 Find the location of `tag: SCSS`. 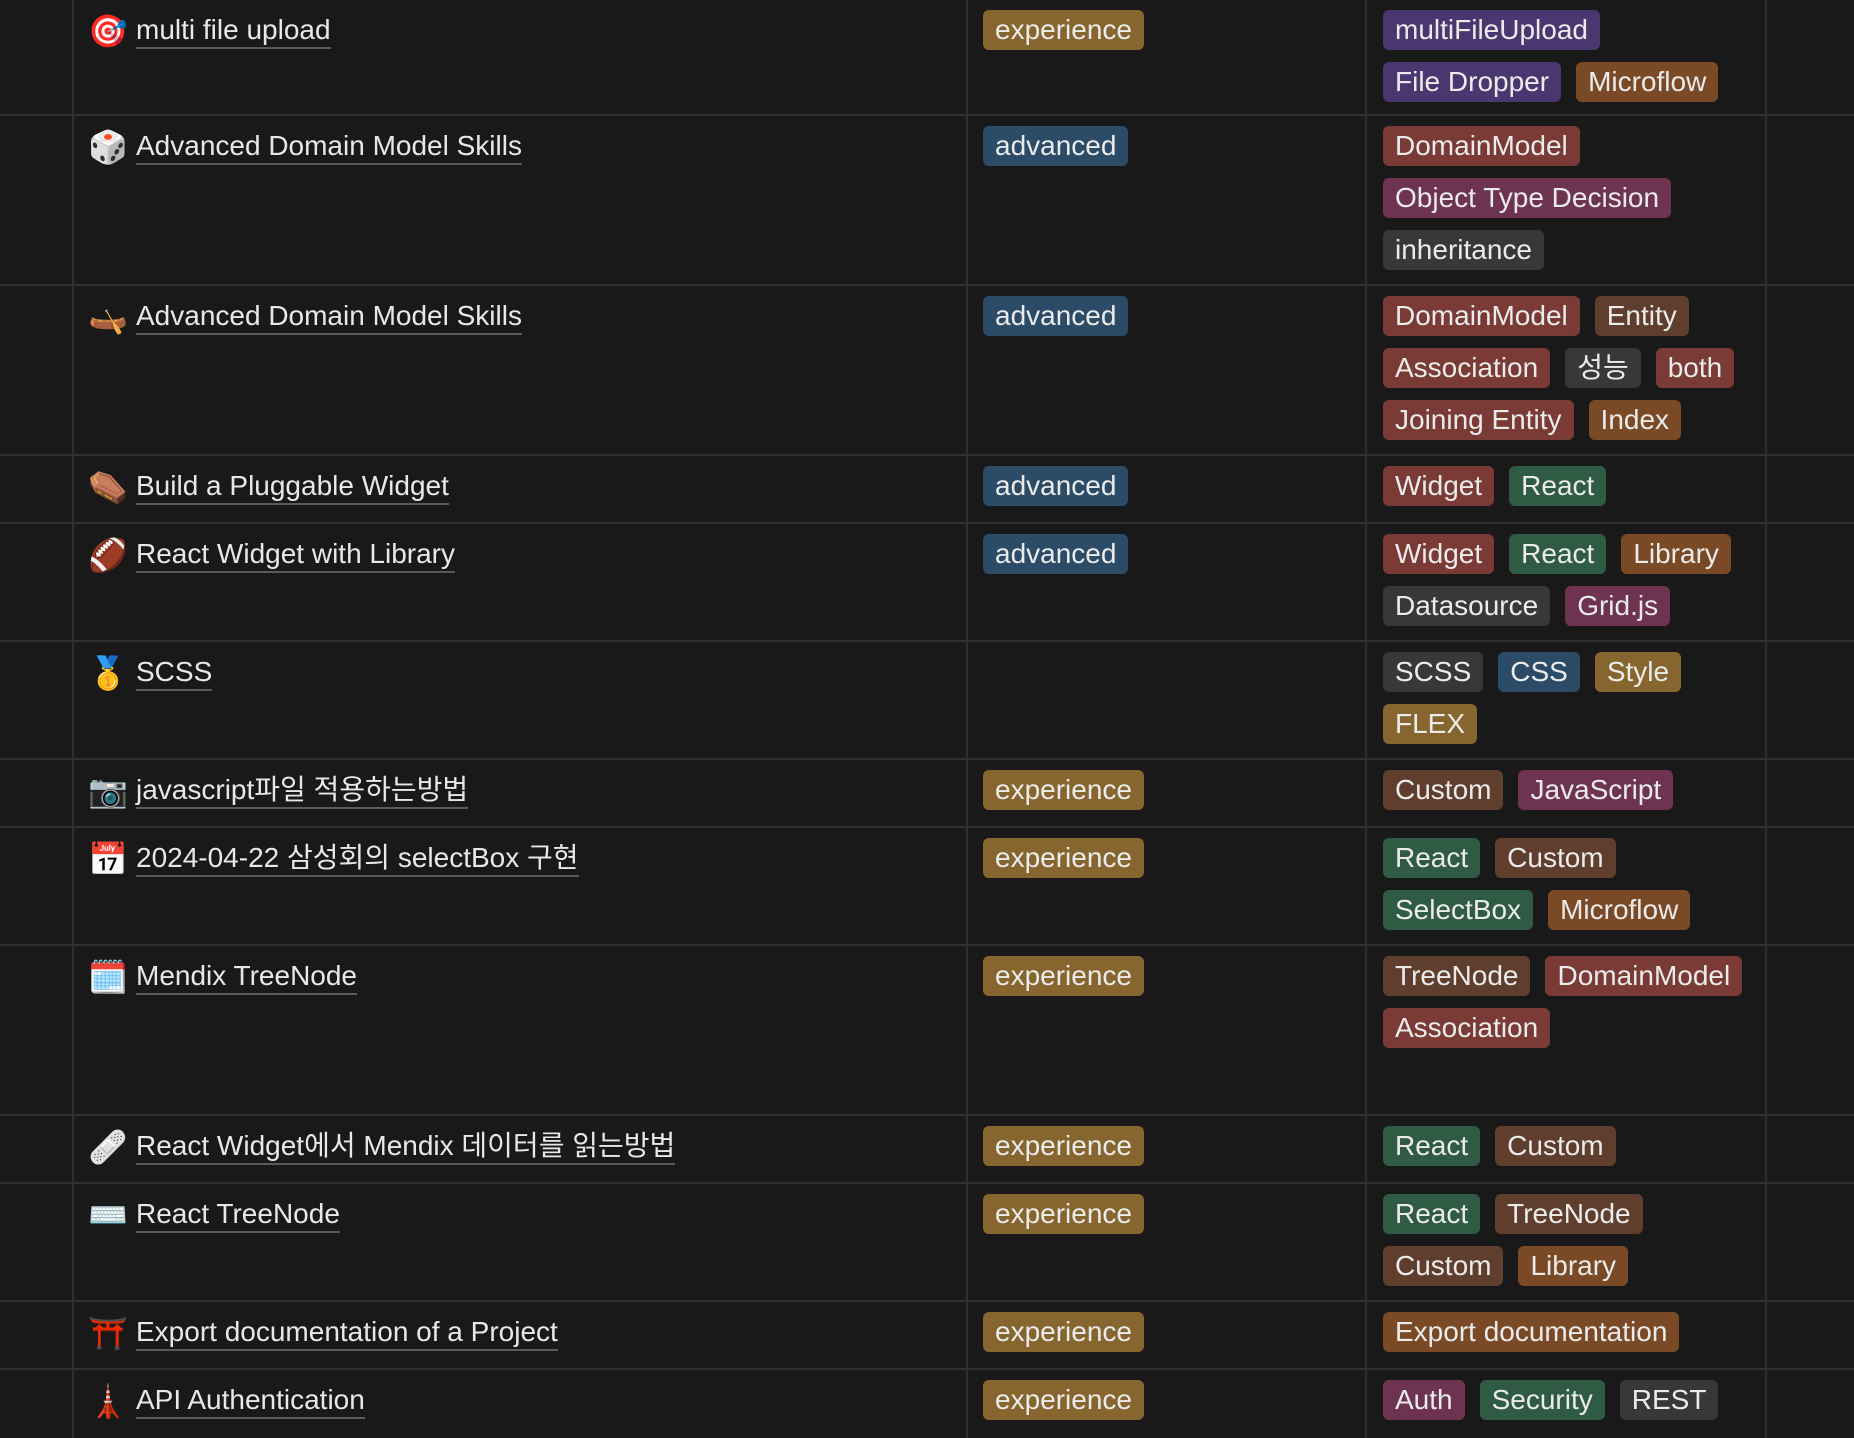

tag: SCSS is located at coordinates (1433, 672).